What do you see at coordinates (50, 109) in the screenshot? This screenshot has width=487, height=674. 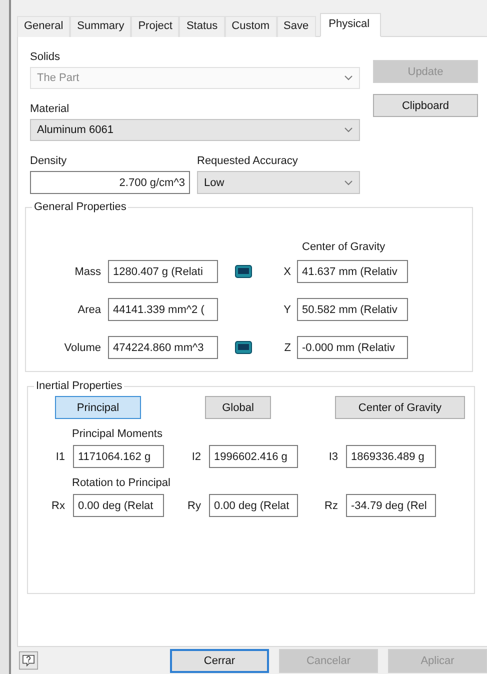 I see `field-label: Material` at bounding box center [50, 109].